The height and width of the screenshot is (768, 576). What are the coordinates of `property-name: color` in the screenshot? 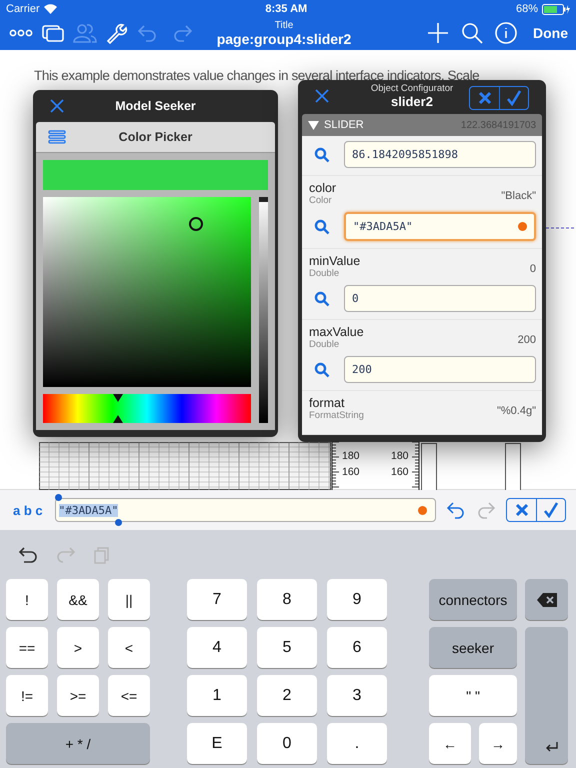 It's located at (322, 188).